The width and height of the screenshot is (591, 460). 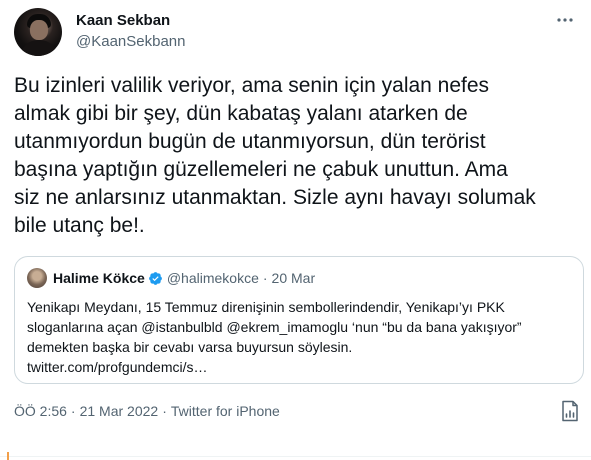 I want to click on tweet-text-line: bile utanç be!., so click(x=79, y=225).